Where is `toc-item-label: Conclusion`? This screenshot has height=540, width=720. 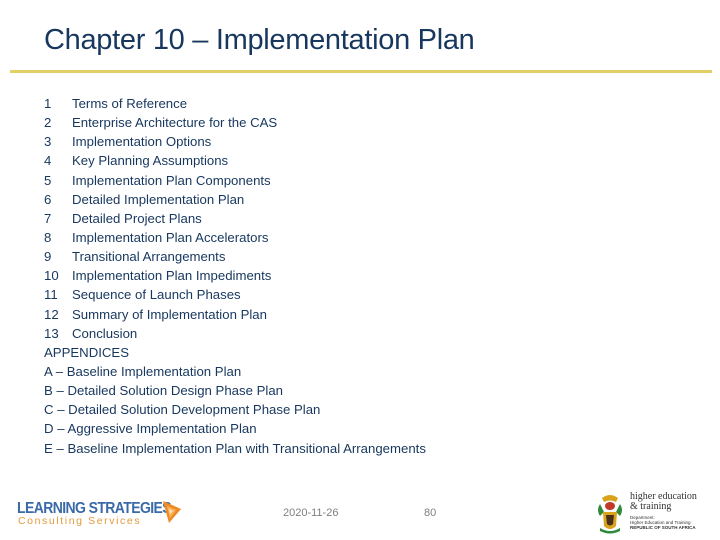
toc-item-label: Conclusion is located at coordinates (105, 333).